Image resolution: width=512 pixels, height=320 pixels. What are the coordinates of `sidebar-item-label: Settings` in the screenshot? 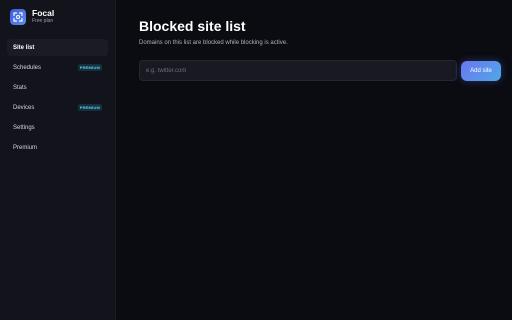 It's located at (24, 127).